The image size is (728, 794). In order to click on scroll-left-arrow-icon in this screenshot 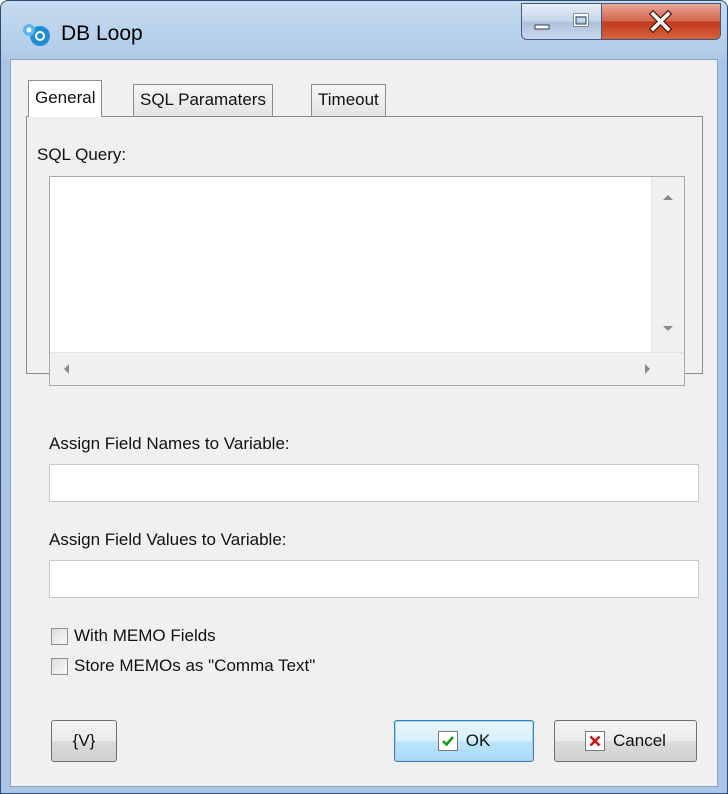, I will do `click(66, 369)`.